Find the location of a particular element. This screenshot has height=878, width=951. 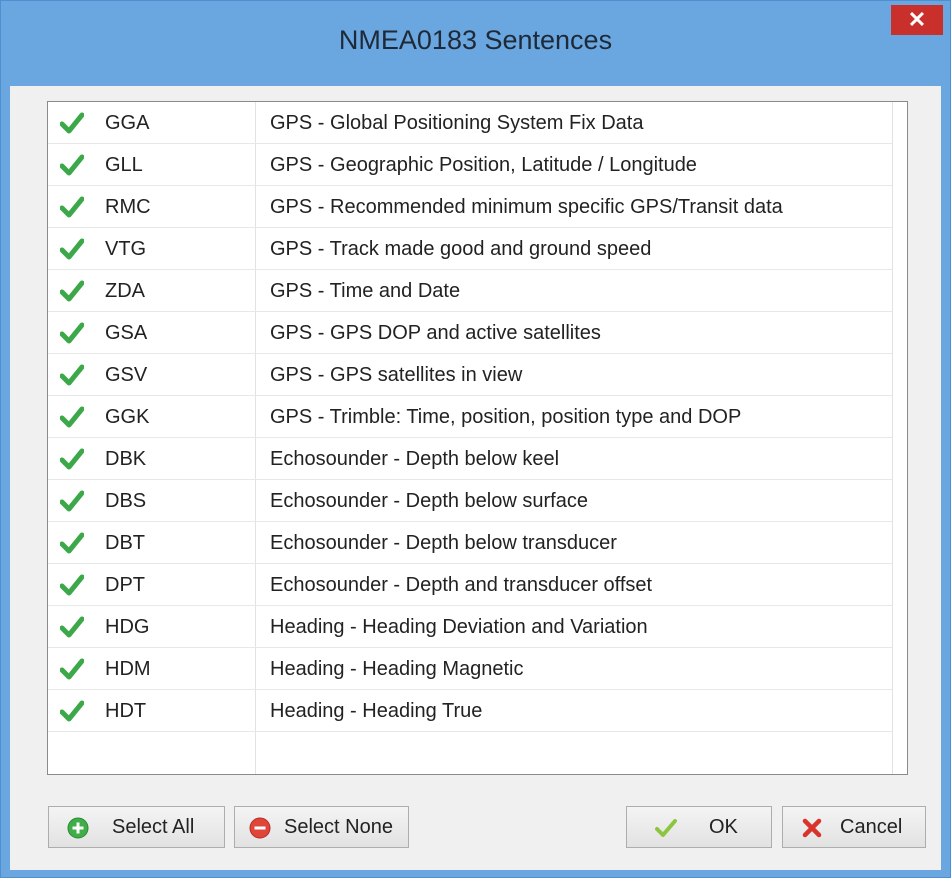

sentence-description: GPS - GPS satellites in view is located at coordinates (396, 375).